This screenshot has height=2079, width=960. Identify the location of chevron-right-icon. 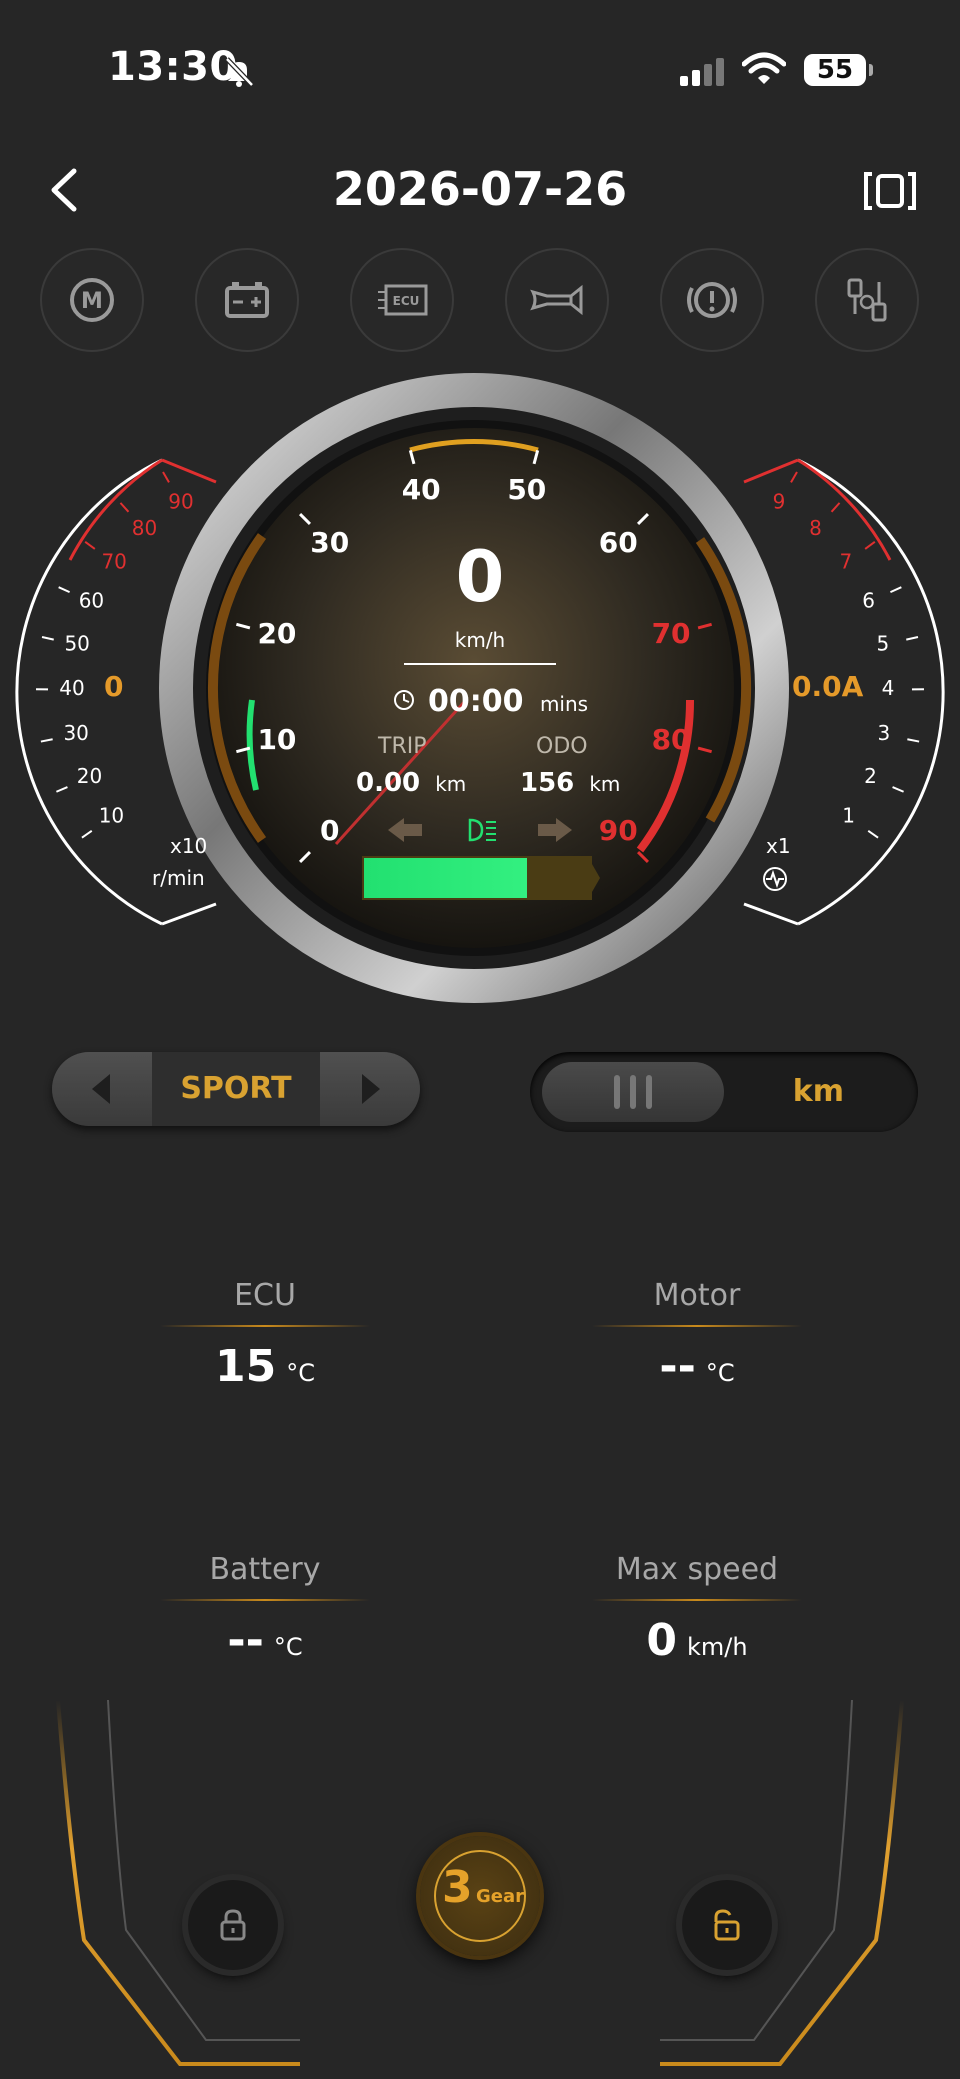
(371, 1089).